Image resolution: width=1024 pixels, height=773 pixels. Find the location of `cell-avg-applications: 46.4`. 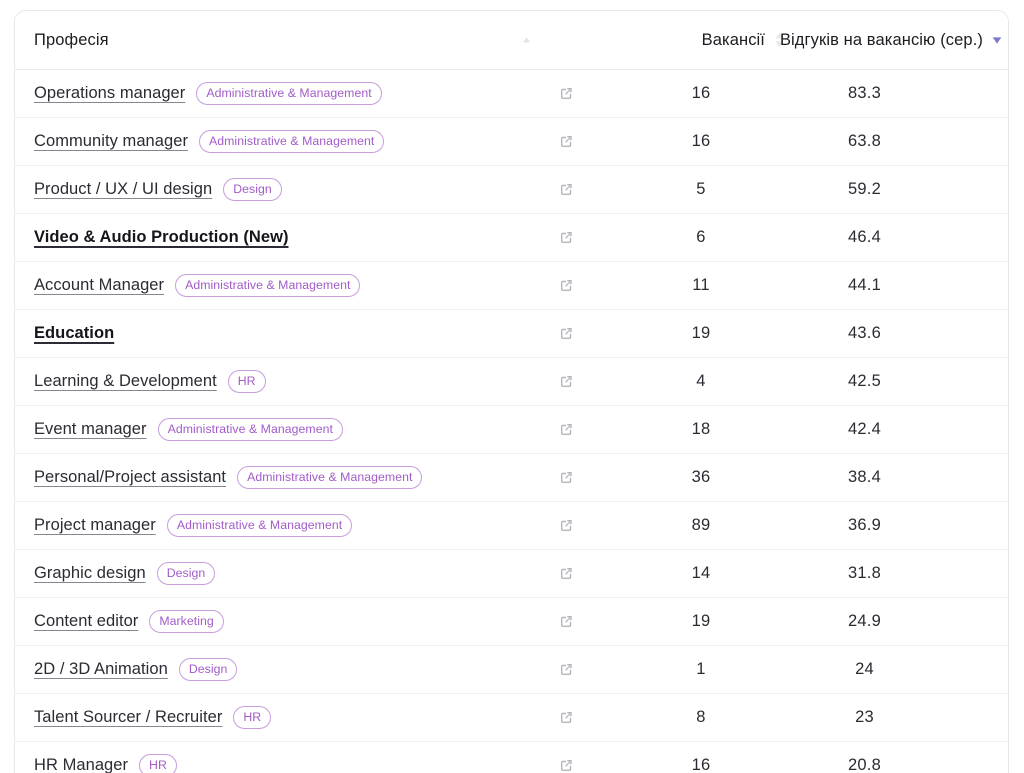

cell-avg-applications: 46.4 is located at coordinates (897, 237).